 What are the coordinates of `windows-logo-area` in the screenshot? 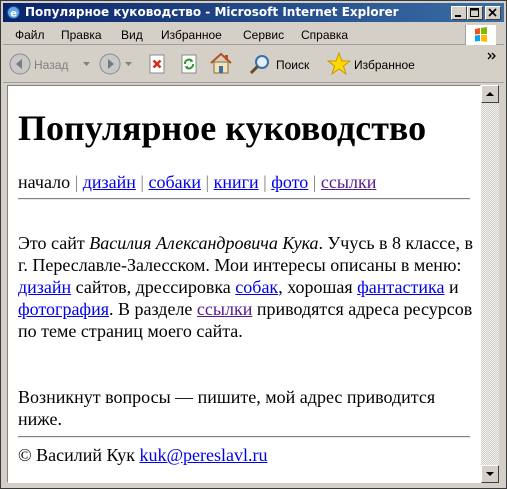 It's located at (480, 35).